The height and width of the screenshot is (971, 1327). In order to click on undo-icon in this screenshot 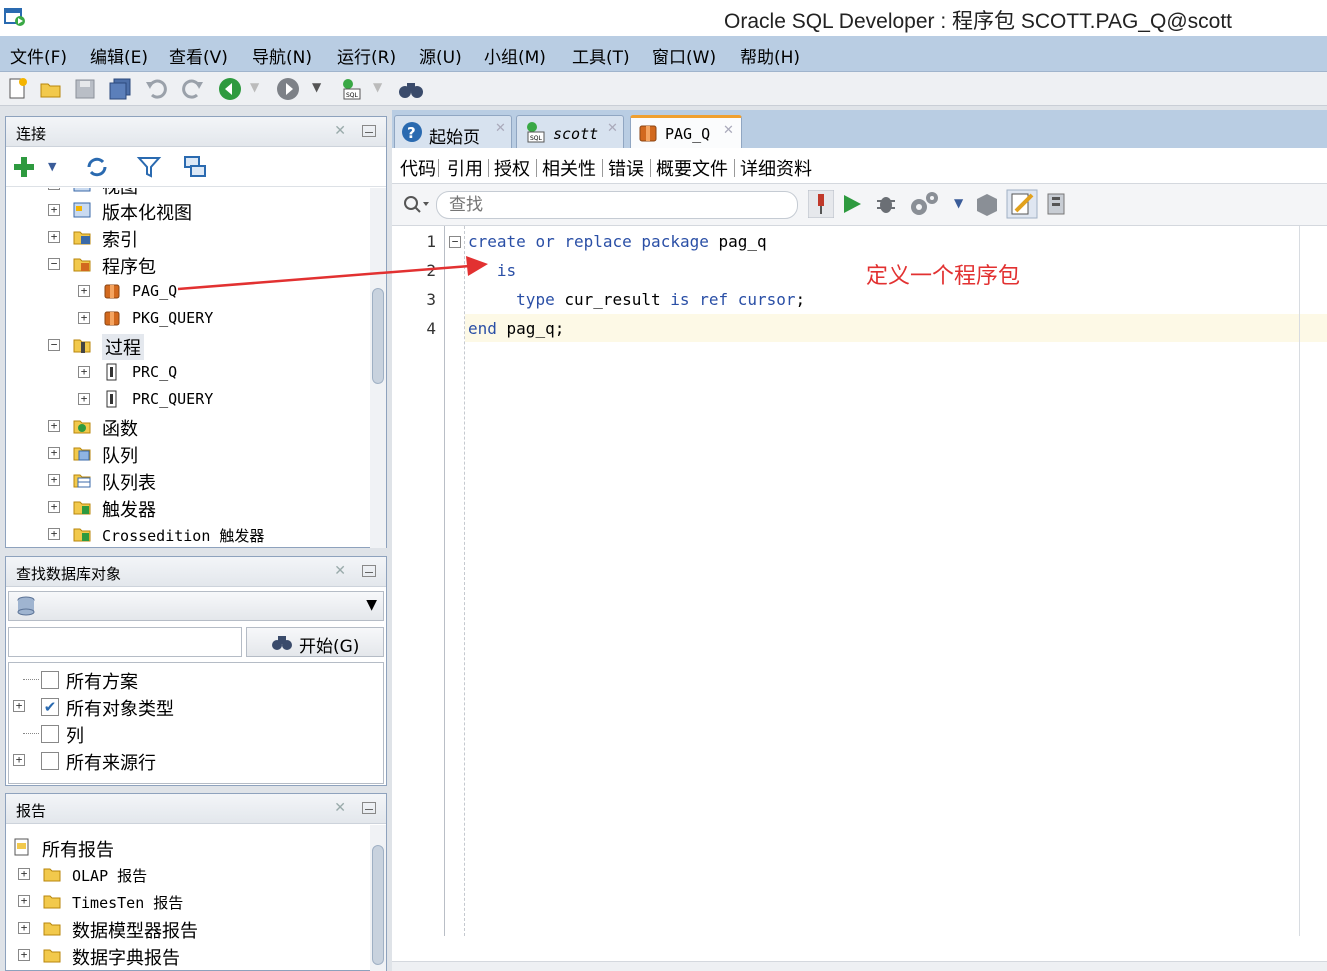, I will do `click(156, 89)`.